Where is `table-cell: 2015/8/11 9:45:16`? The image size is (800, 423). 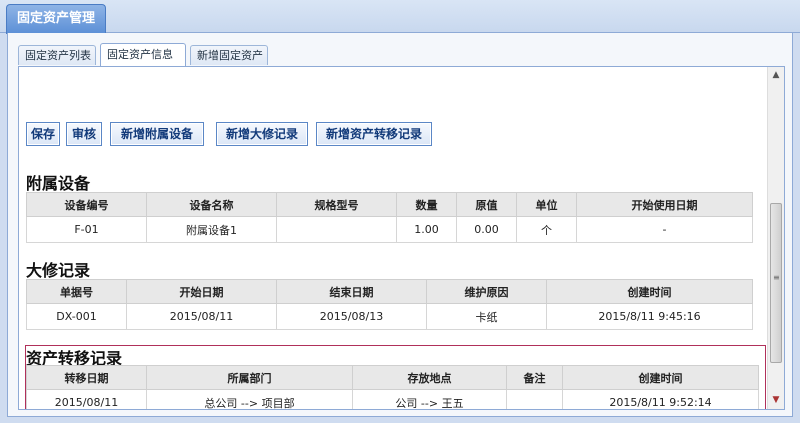 table-cell: 2015/8/11 9:45:16 is located at coordinates (649, 316).